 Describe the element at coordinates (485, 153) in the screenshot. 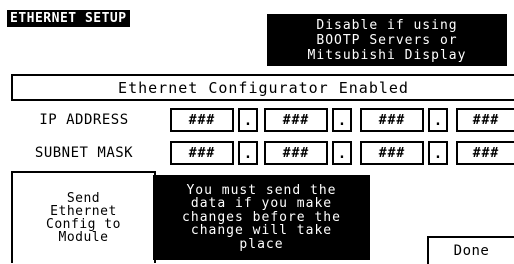

I see `subnet-octet-4-field: ###` at that location.